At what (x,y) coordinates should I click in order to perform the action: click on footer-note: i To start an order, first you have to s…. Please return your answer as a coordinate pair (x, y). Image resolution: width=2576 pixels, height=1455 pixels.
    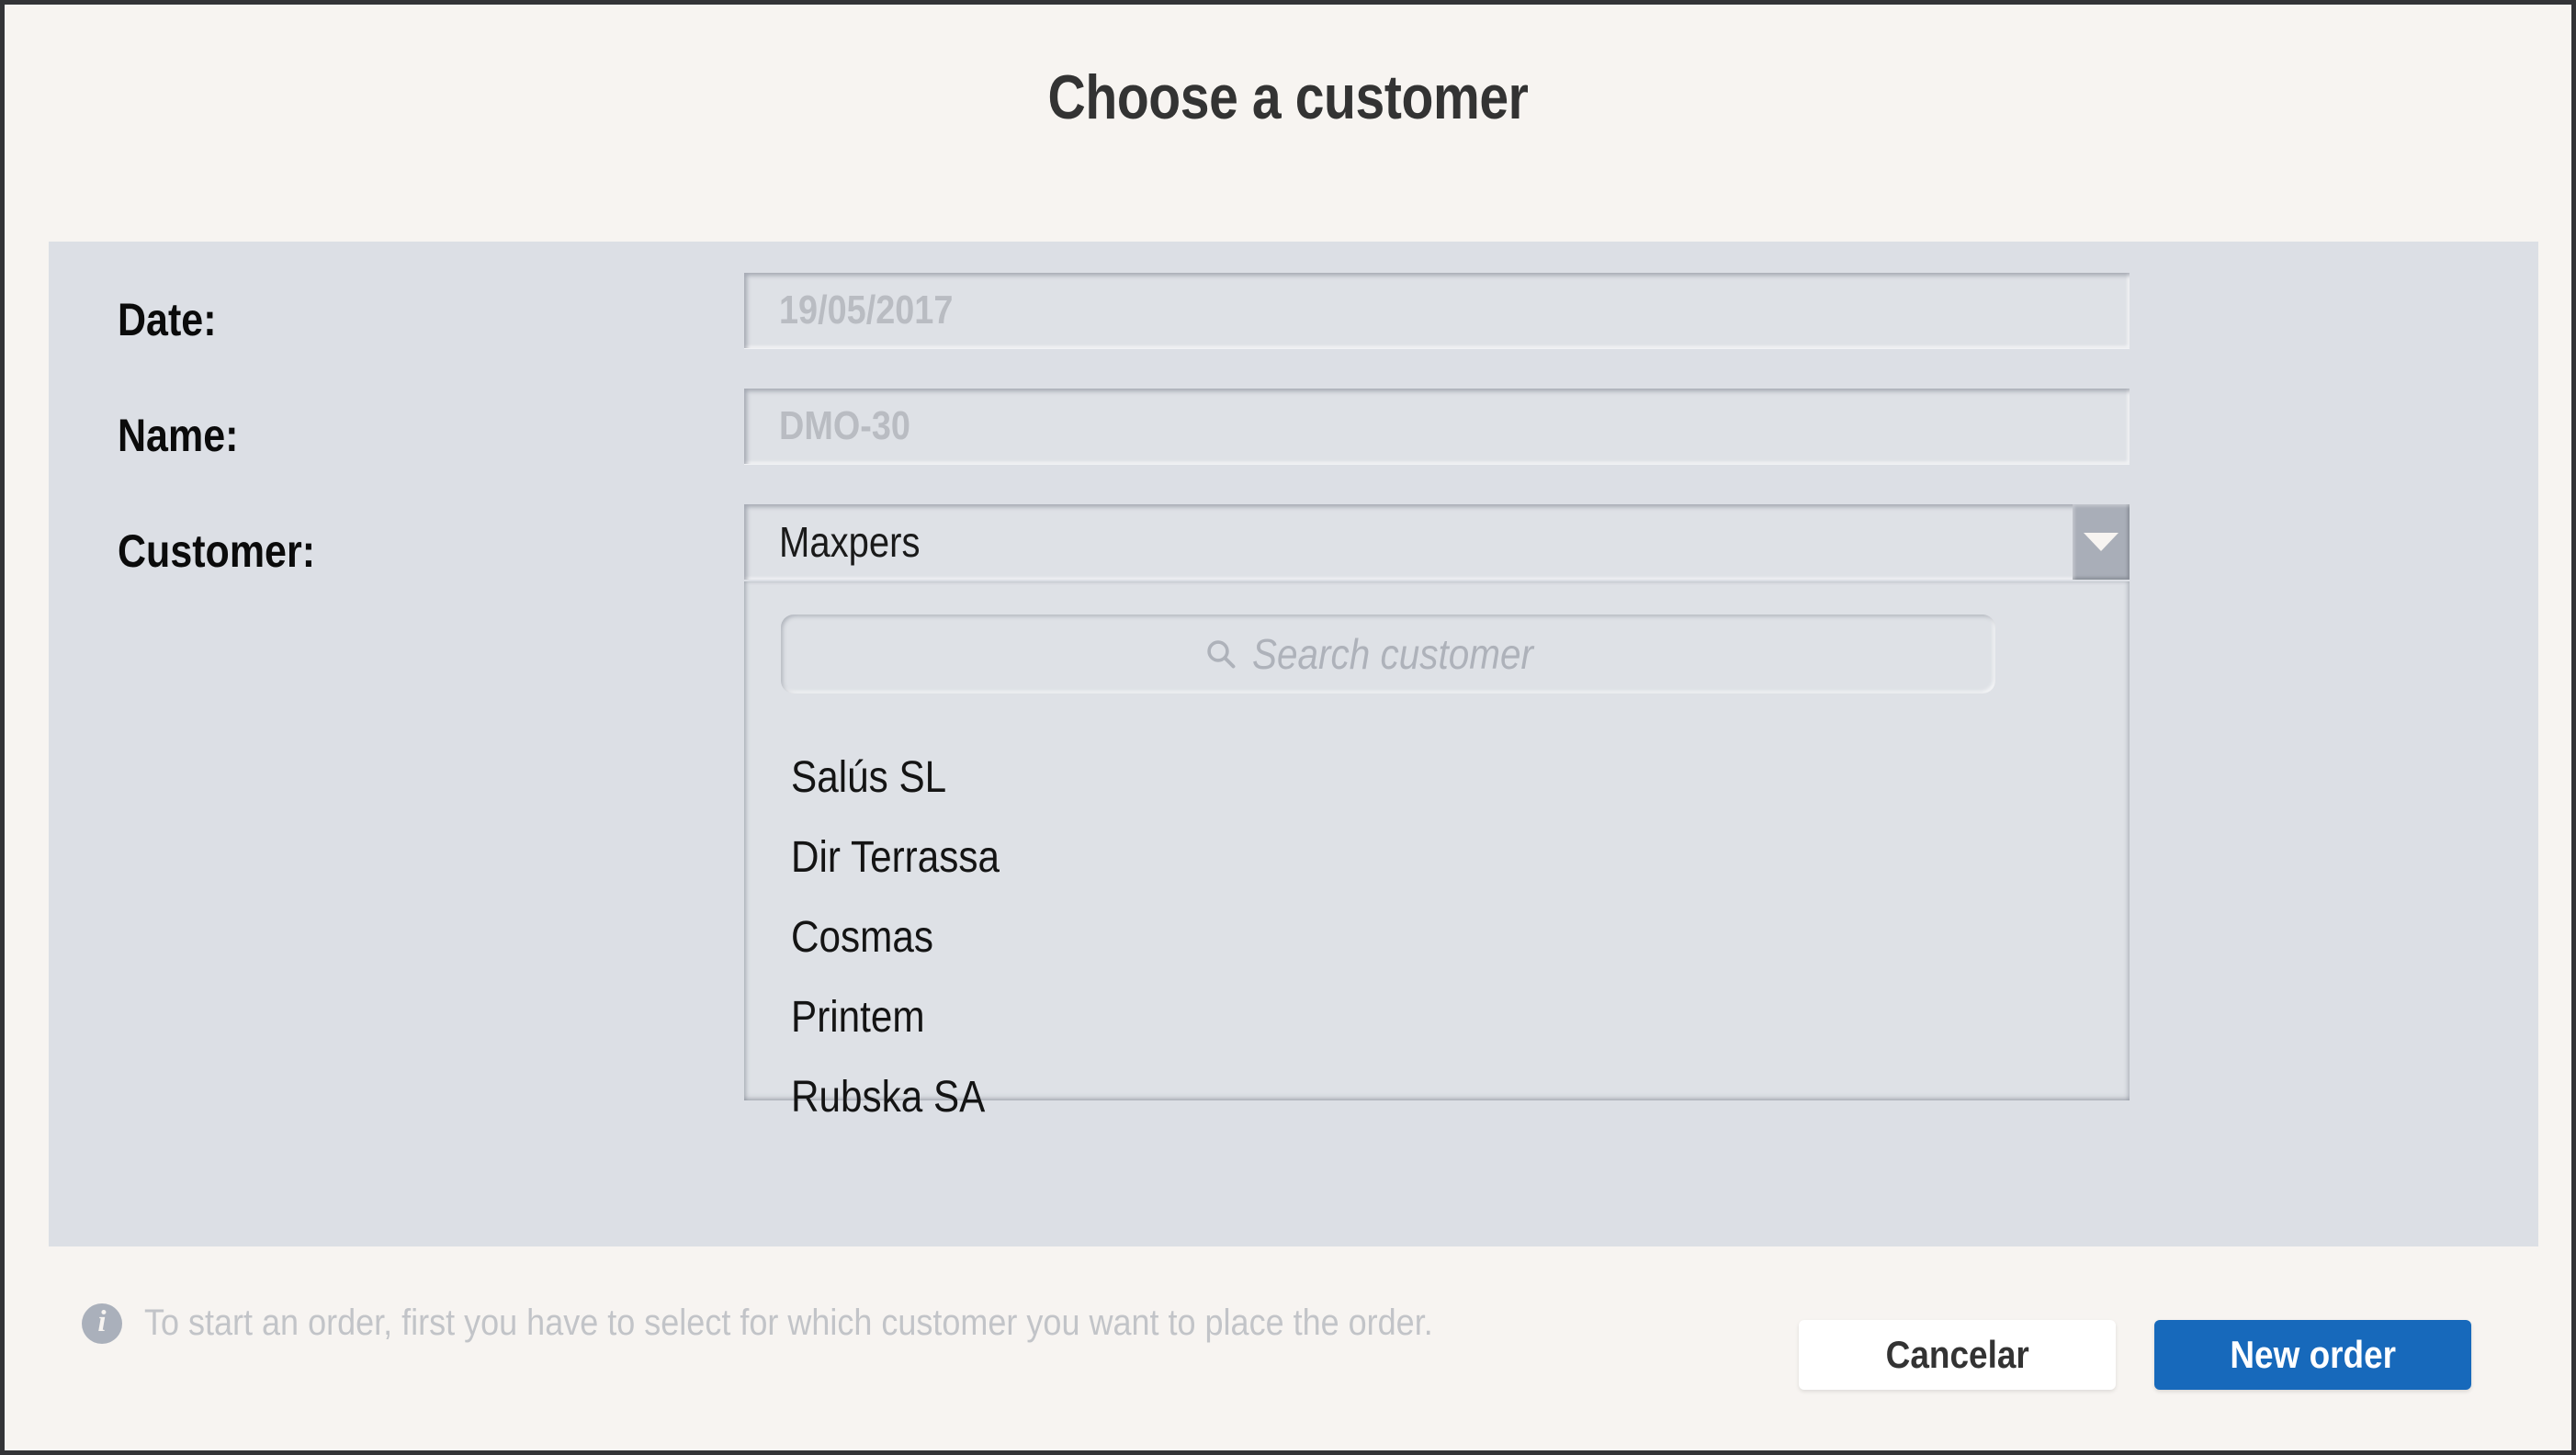
    Looking at the image, I should click on (829, 1323).